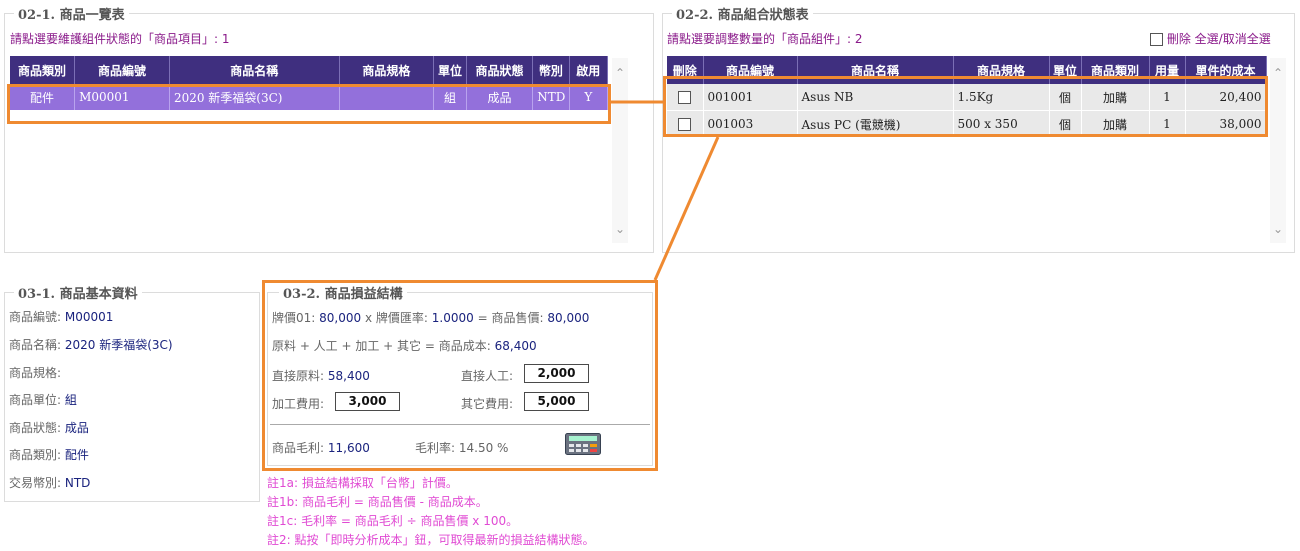  What do you see at coordinates (583, 444) in the screenshot?
I see `calculator-icon` at bounding box center [583, 444].